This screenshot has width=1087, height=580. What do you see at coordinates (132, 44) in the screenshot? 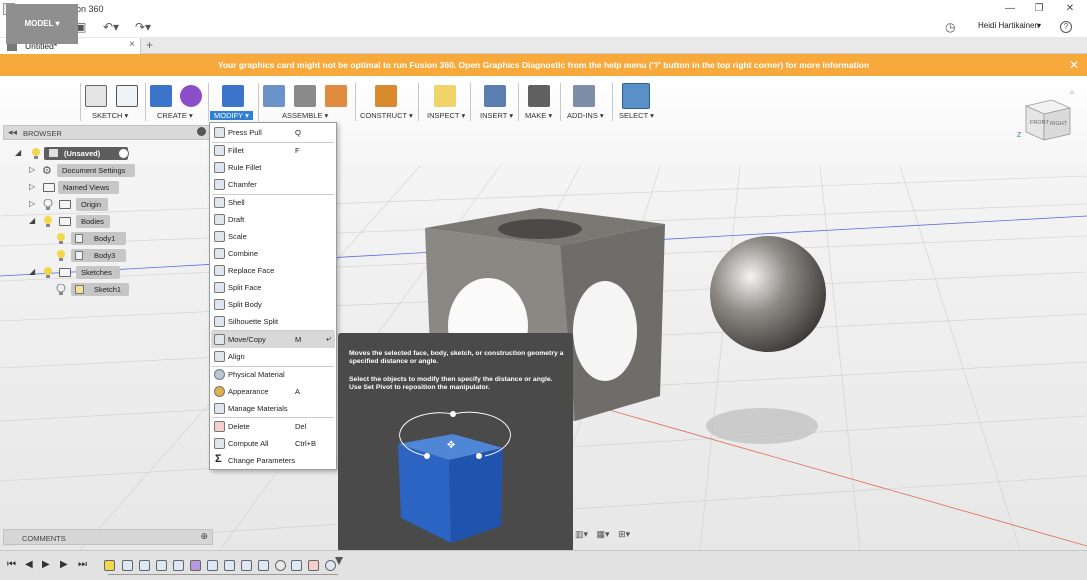
I see `close-tab-icon: ×` at bounding box center [132, 44].